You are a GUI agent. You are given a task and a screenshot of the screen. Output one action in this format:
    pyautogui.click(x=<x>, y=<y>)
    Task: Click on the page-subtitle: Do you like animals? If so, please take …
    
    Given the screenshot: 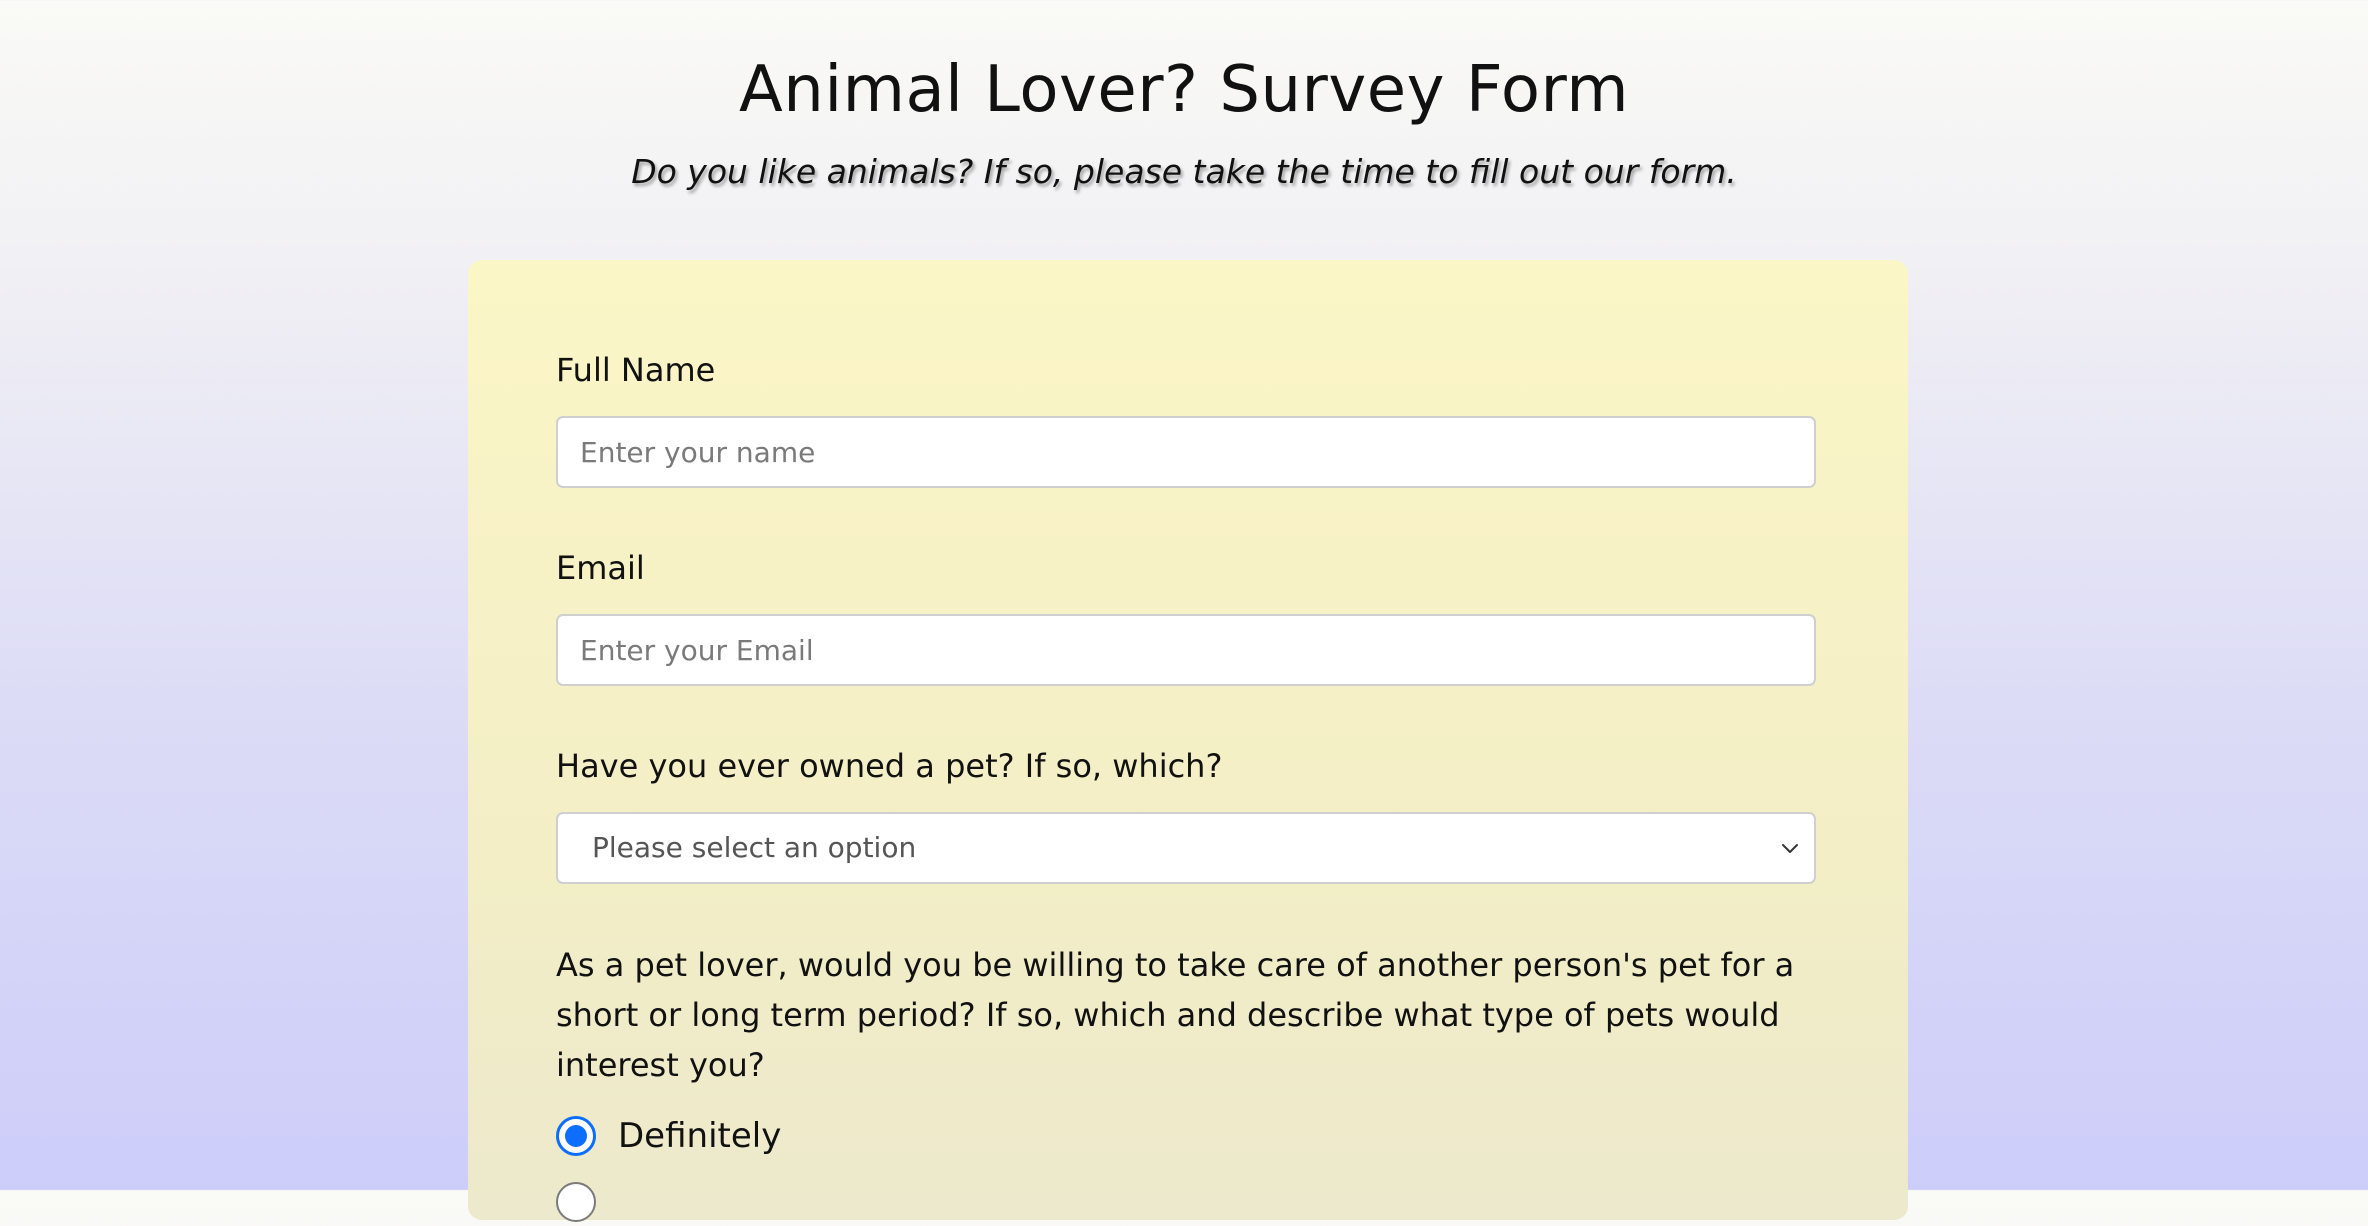 What is the action you would take?
    pyautogui.click(x=1184, y=171)
    